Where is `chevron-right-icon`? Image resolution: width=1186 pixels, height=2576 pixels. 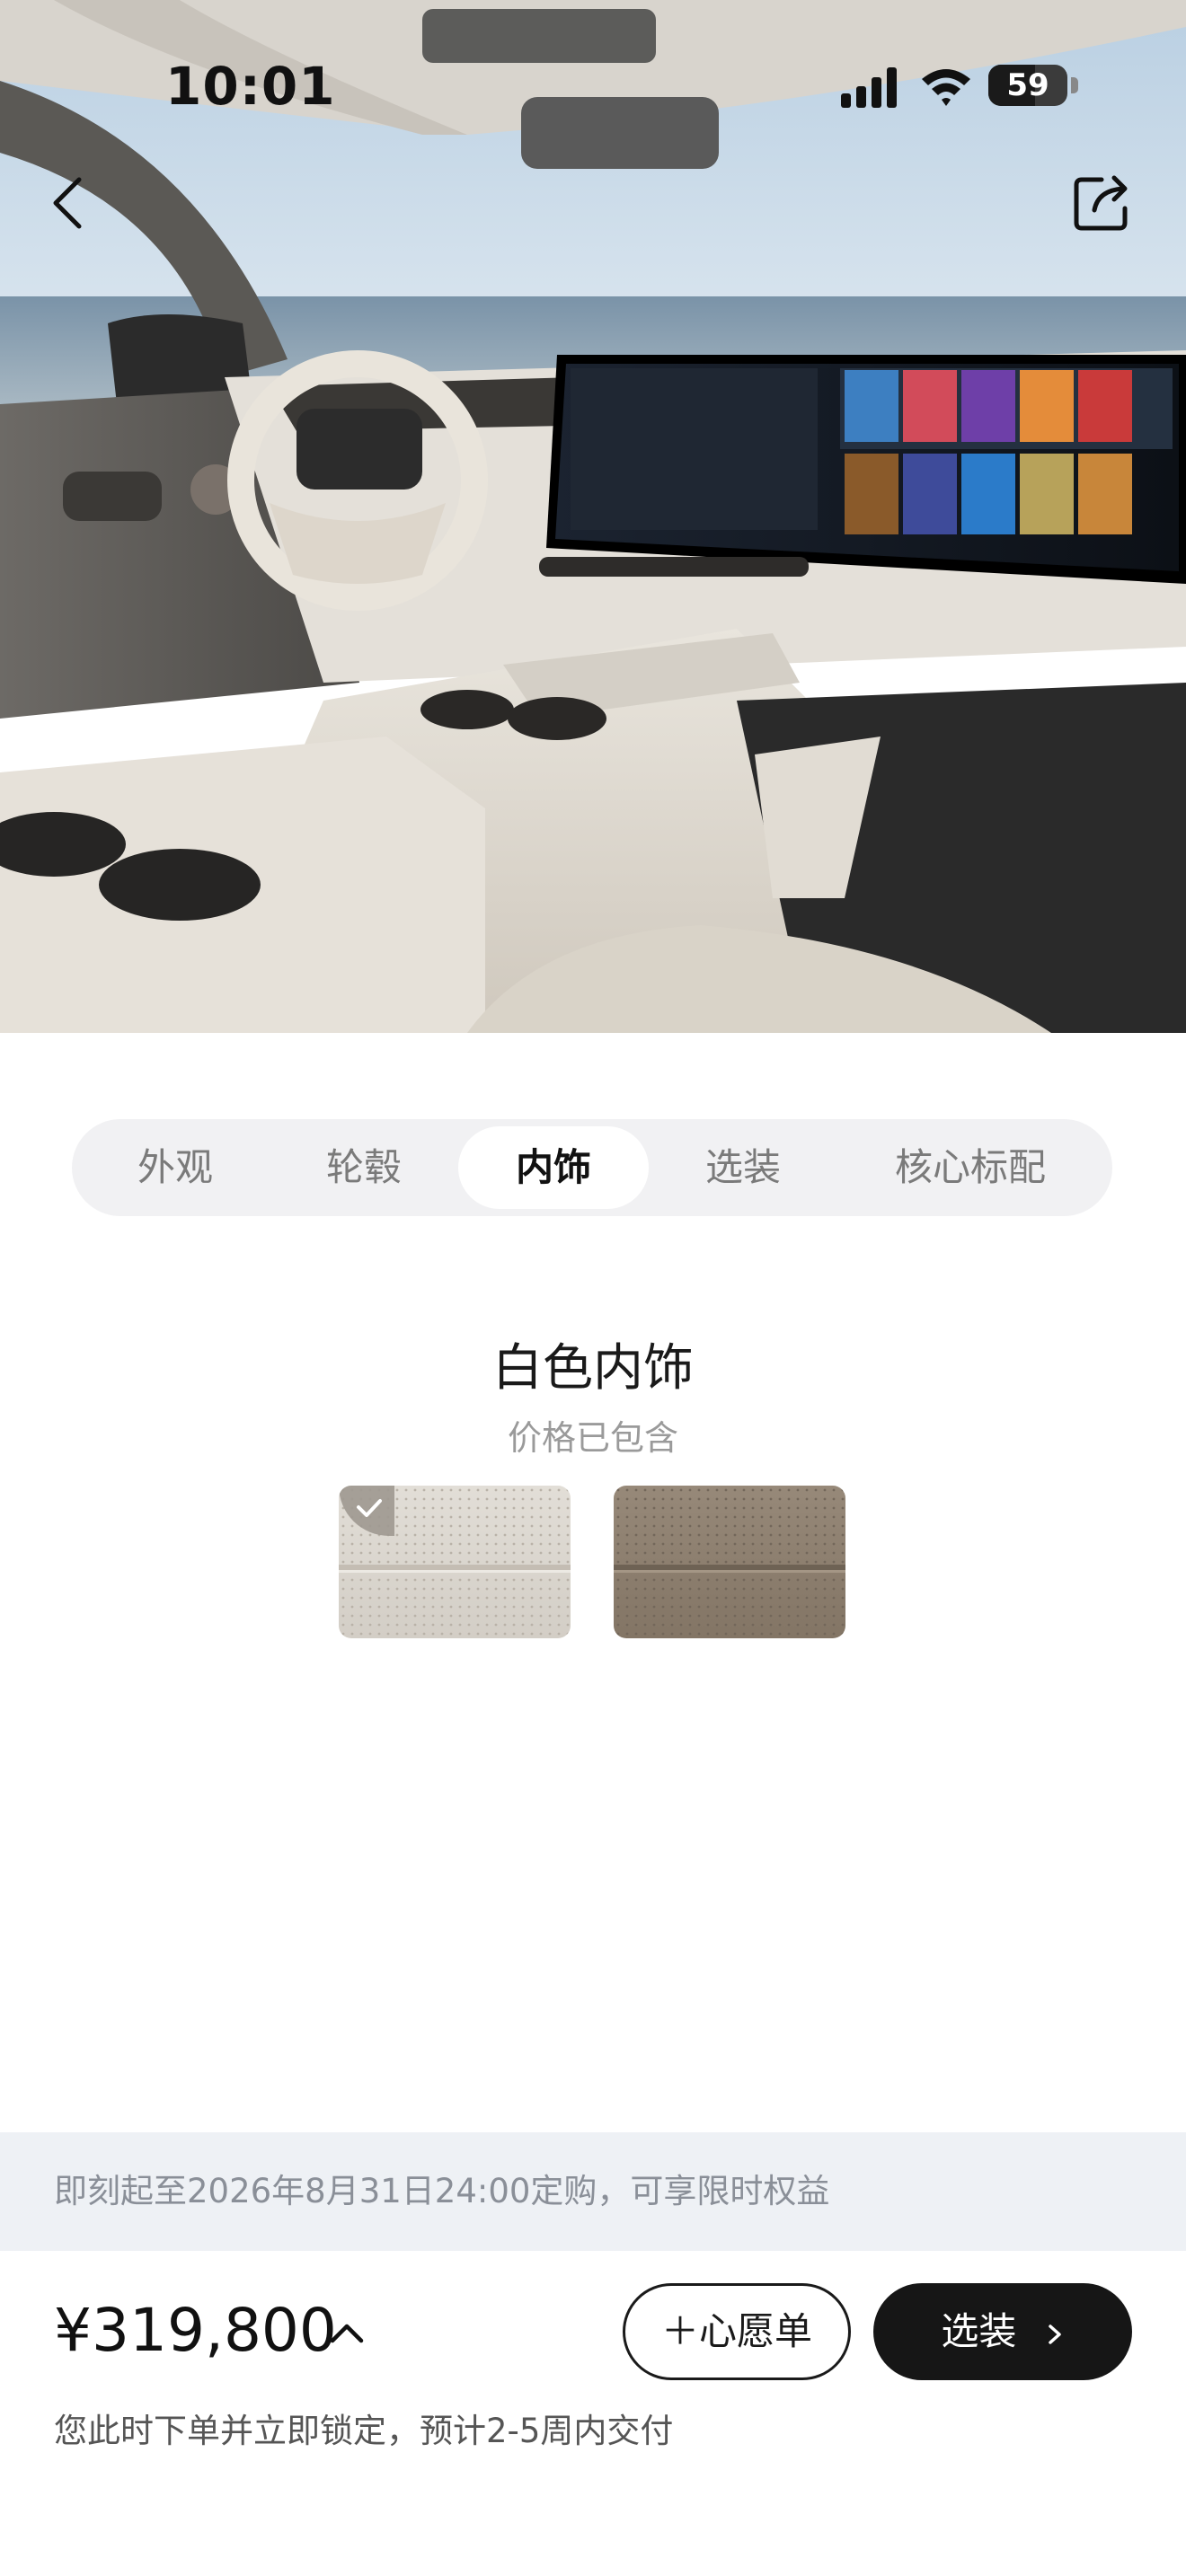 chevron-right-icon is located at coordinates (1054, 2334).